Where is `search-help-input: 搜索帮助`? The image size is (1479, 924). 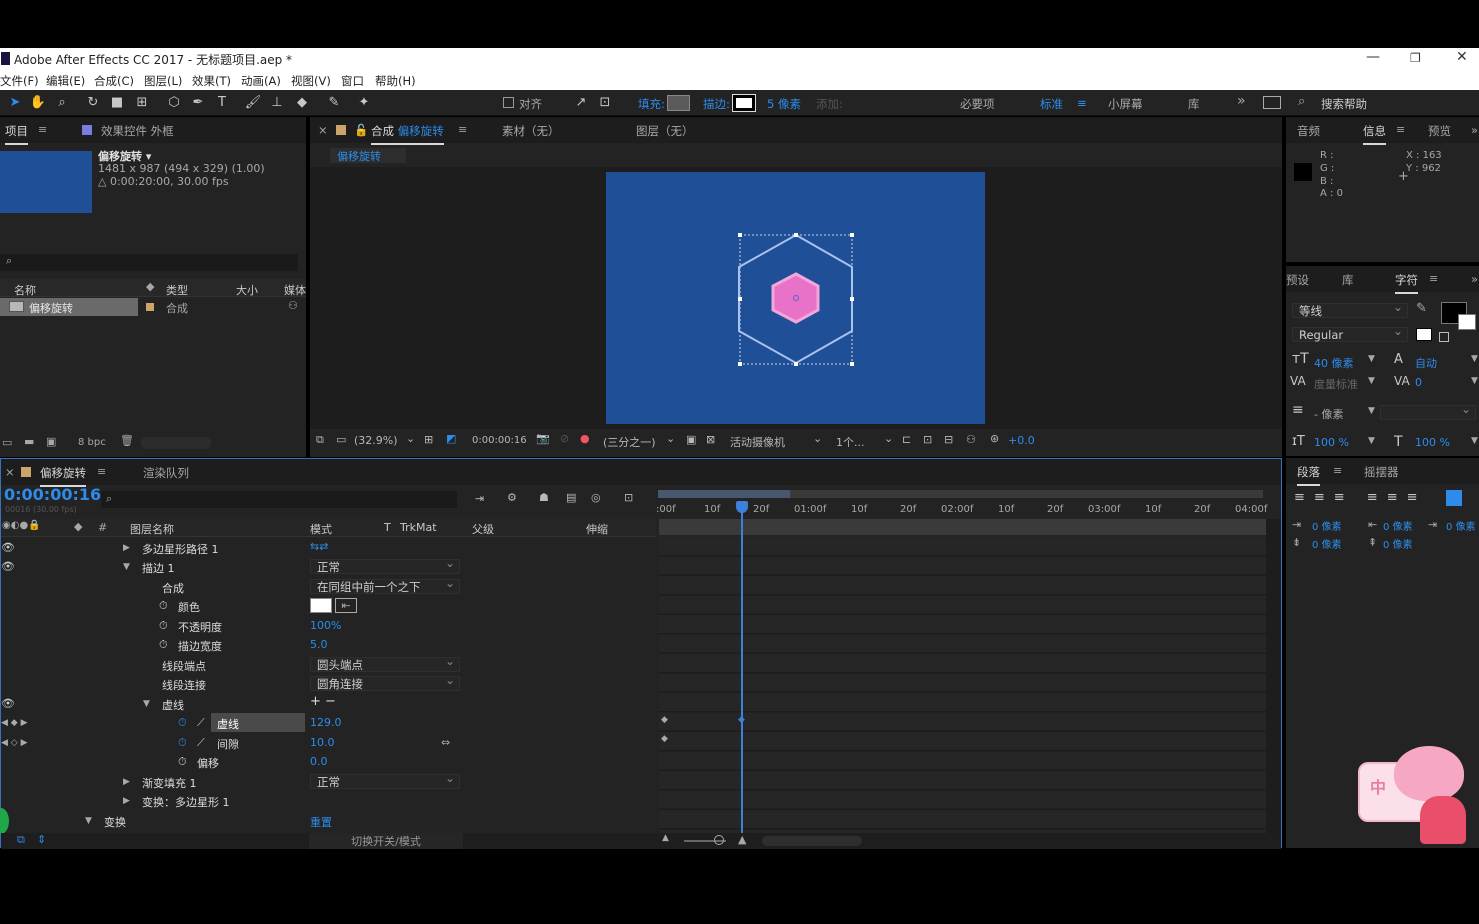 search-help-input: 搜索帮助 is located at coordinates (1344, 104).